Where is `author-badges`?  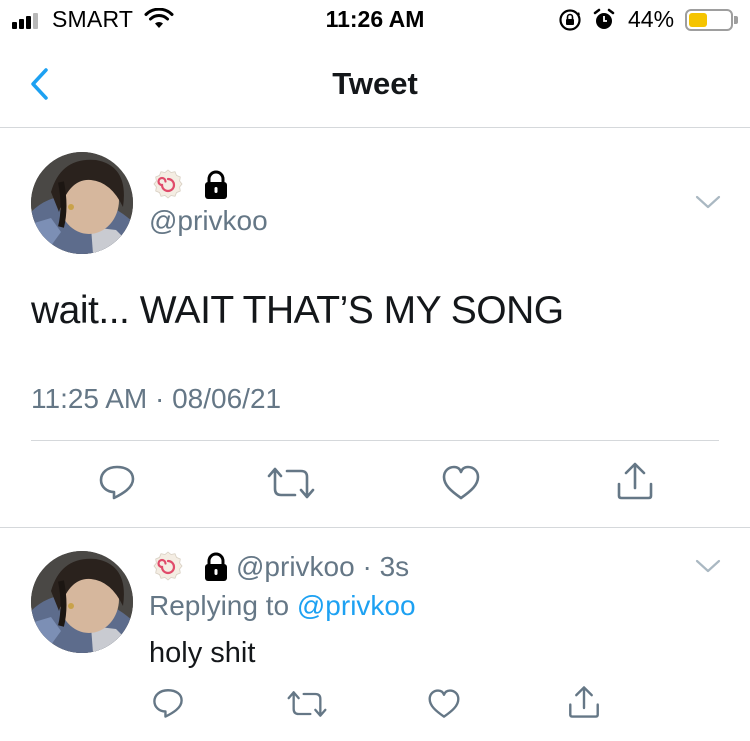 author-badges is located at coordinates (192, 185).